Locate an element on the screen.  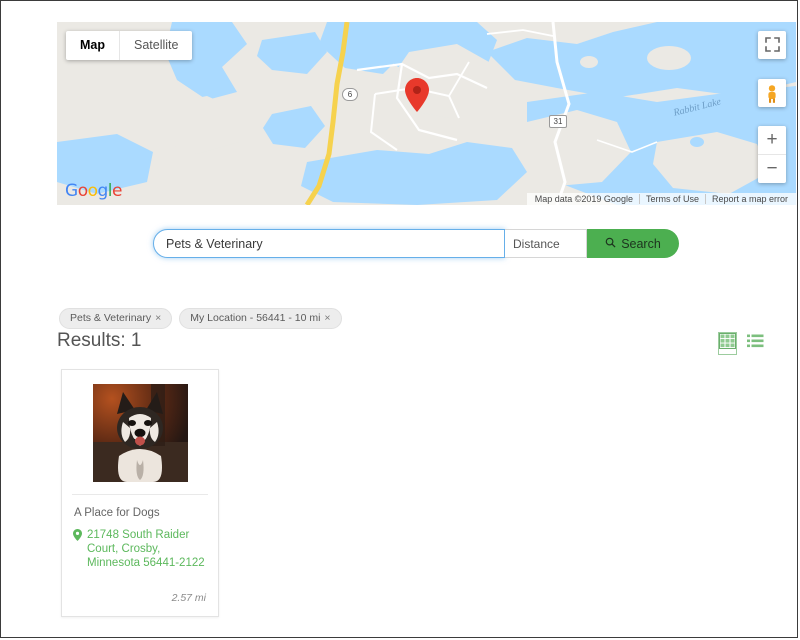
view-toggle is located at coordinates (741, 343).